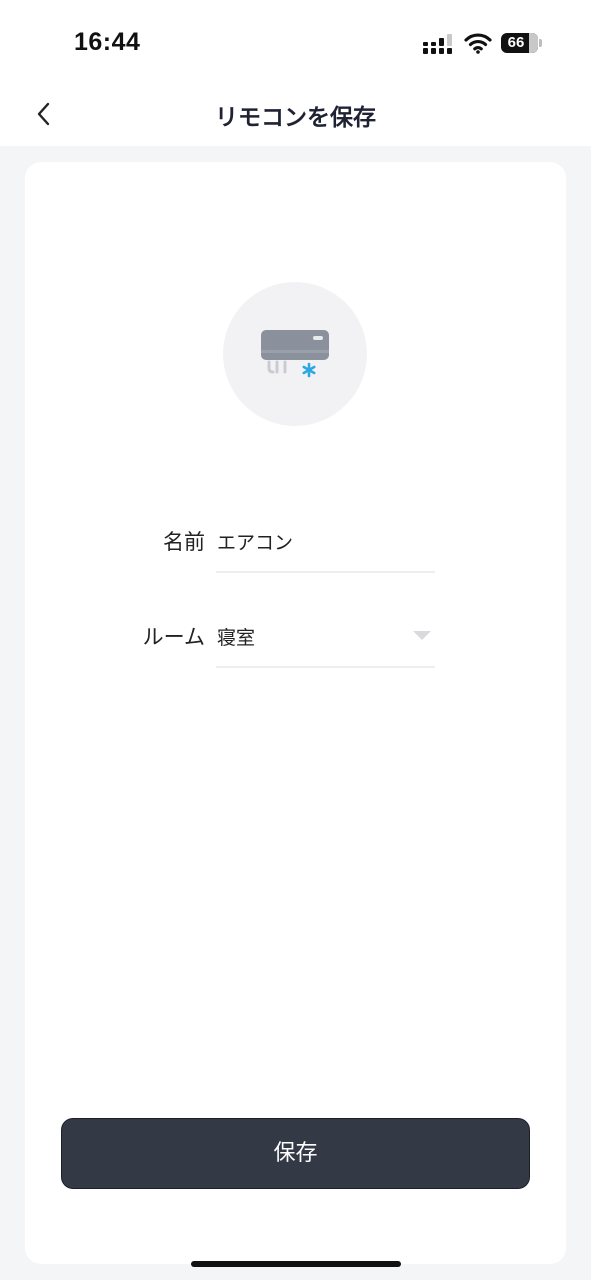 This screenshot has height=1280, width=591. I want to click on nav-bar: リモコンを保存, so click(295, 117).